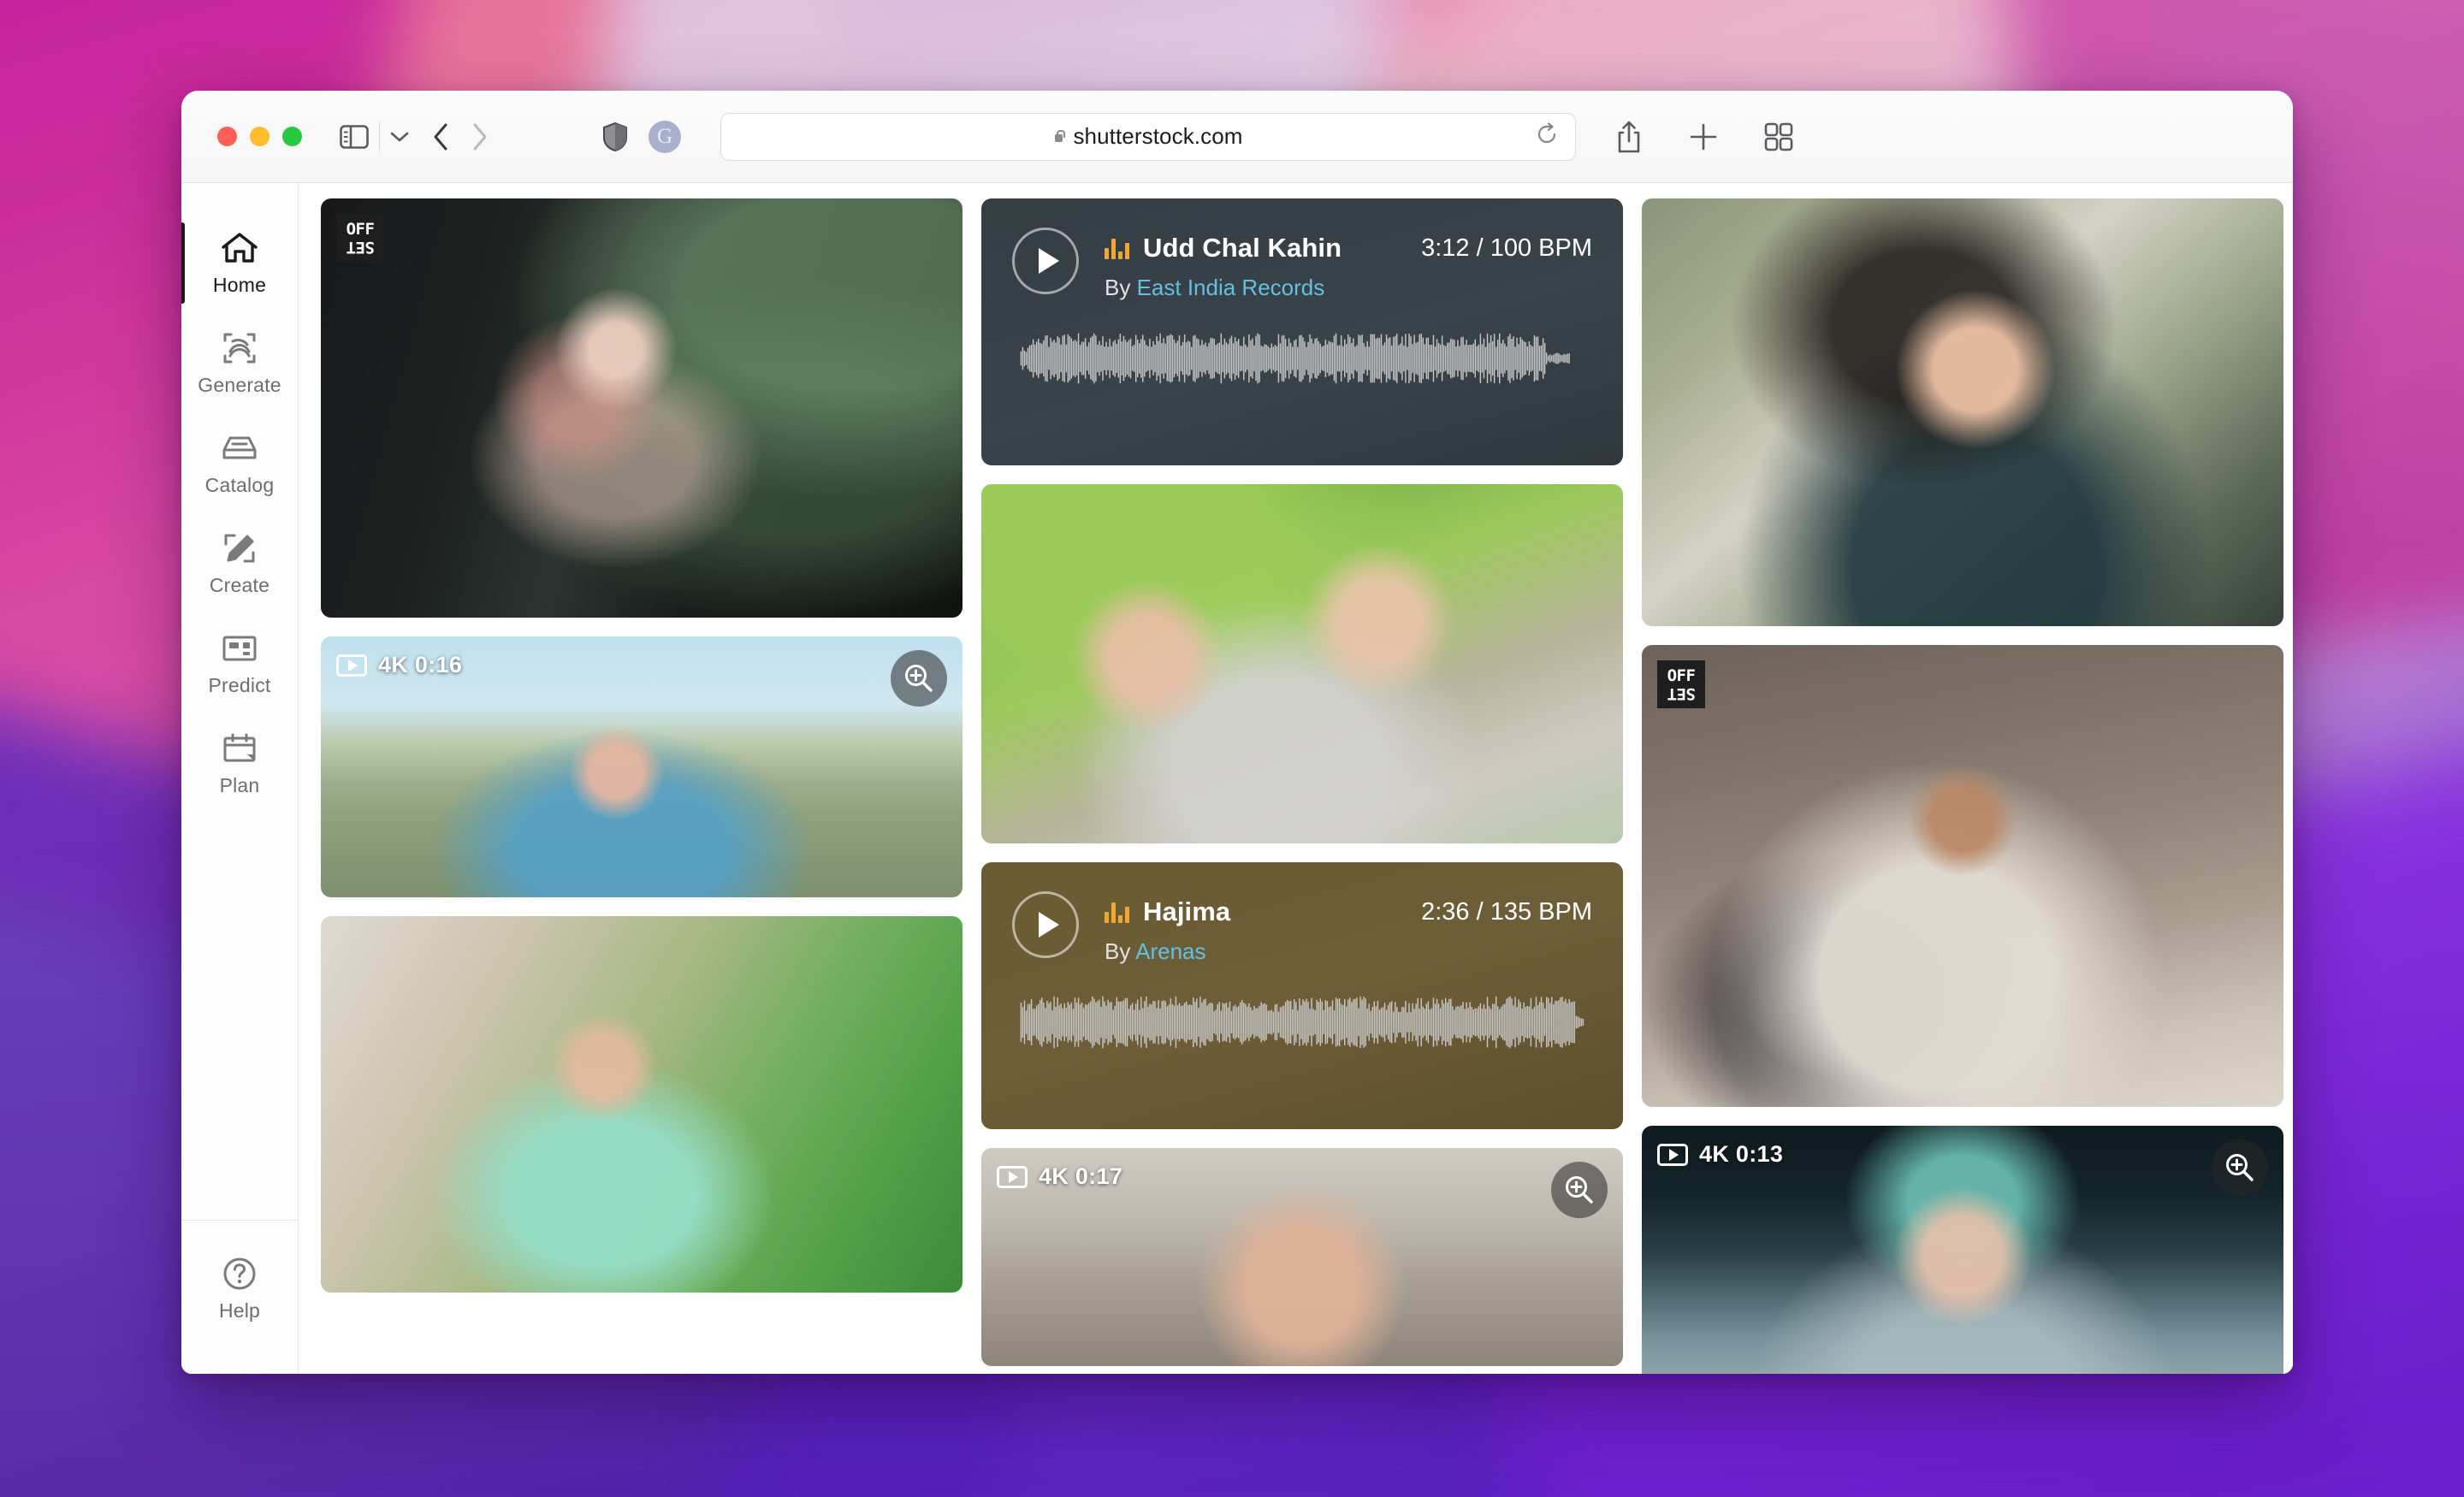 The height and width of the screenshot is (1497, 2464). What do you see at coordinates (1778, 136) in the screenshot?
I see `tab-overview-icon` at bounding box center [1778, 136].